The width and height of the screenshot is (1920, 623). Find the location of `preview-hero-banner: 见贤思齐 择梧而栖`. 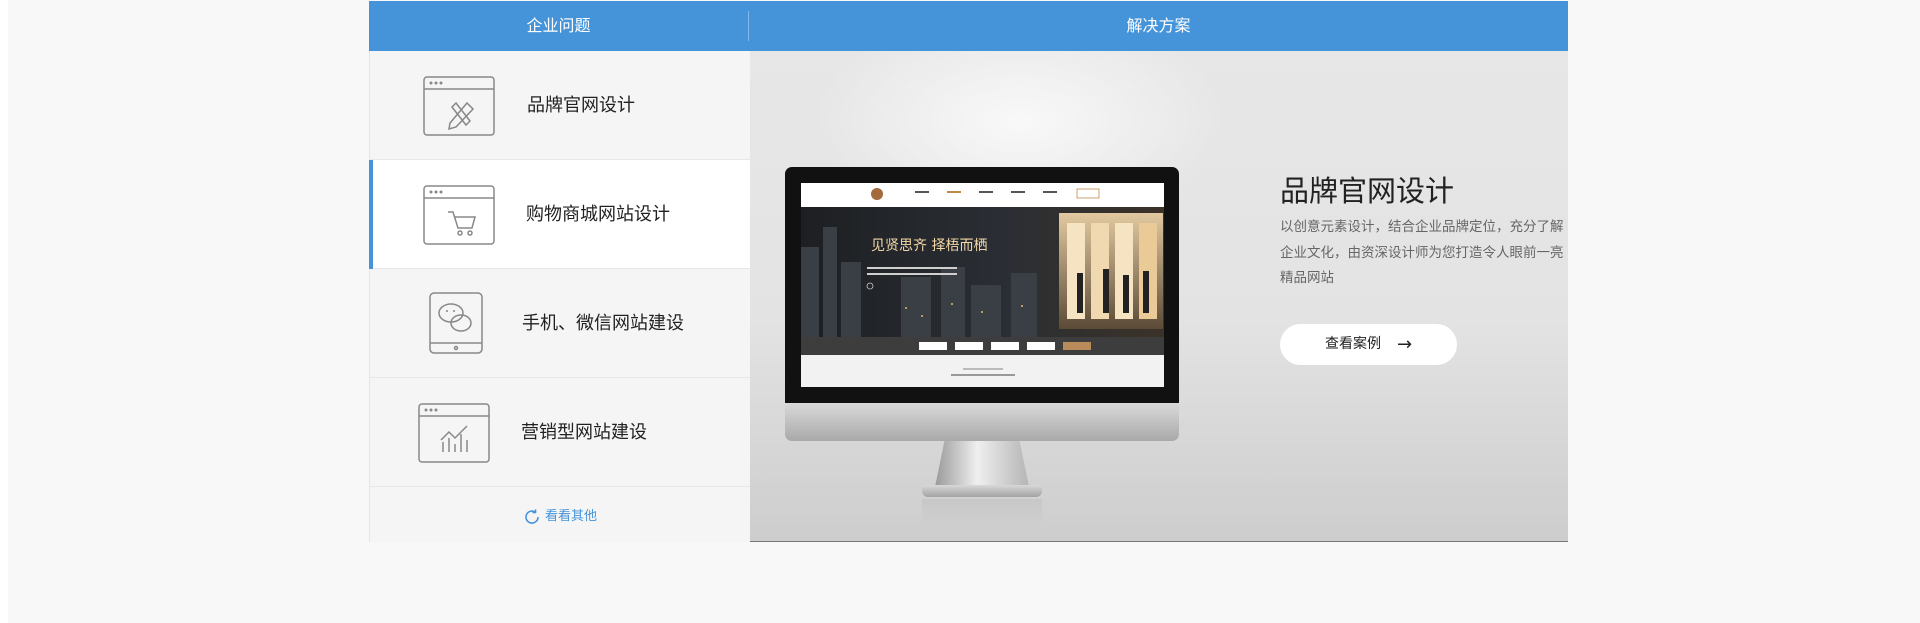

preview-hero-banner: 见贤思齐 择梧而栖 is located at coordinates (982, 272).